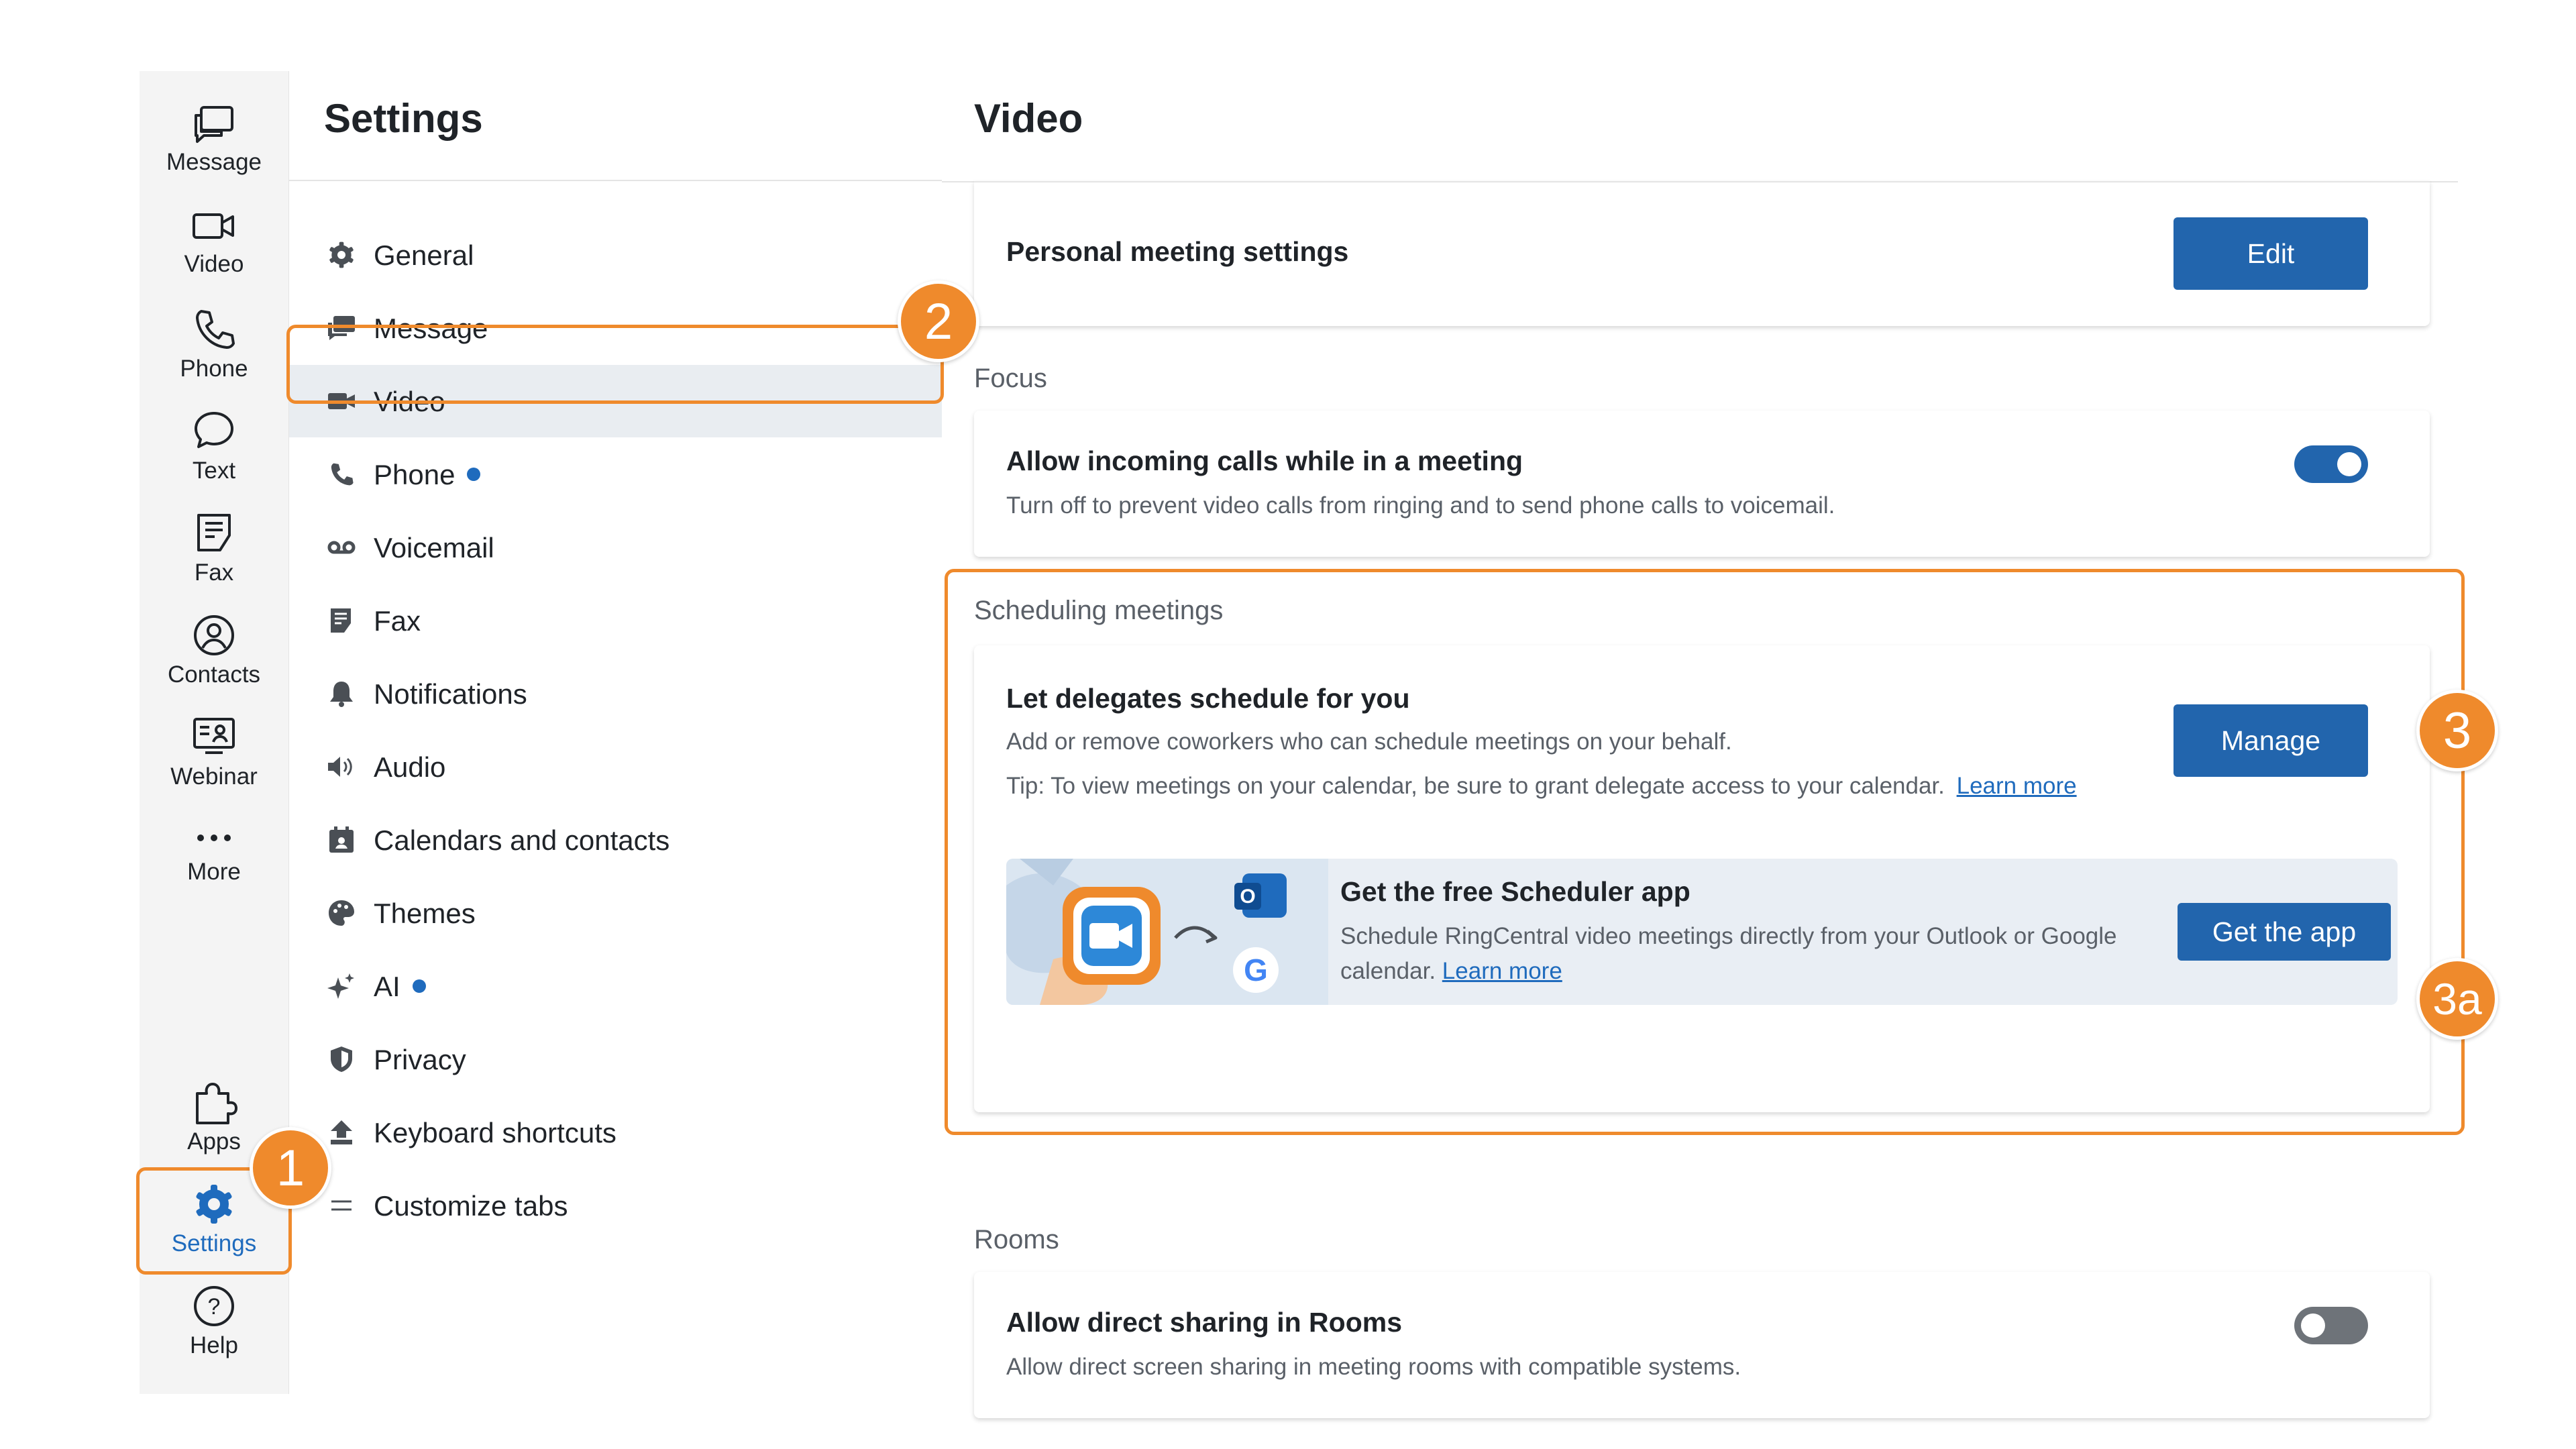  What do you see at coordinates (1028, 118) in the screenshot?
I see `page-title: Video` at bounding box center [1028, 118].